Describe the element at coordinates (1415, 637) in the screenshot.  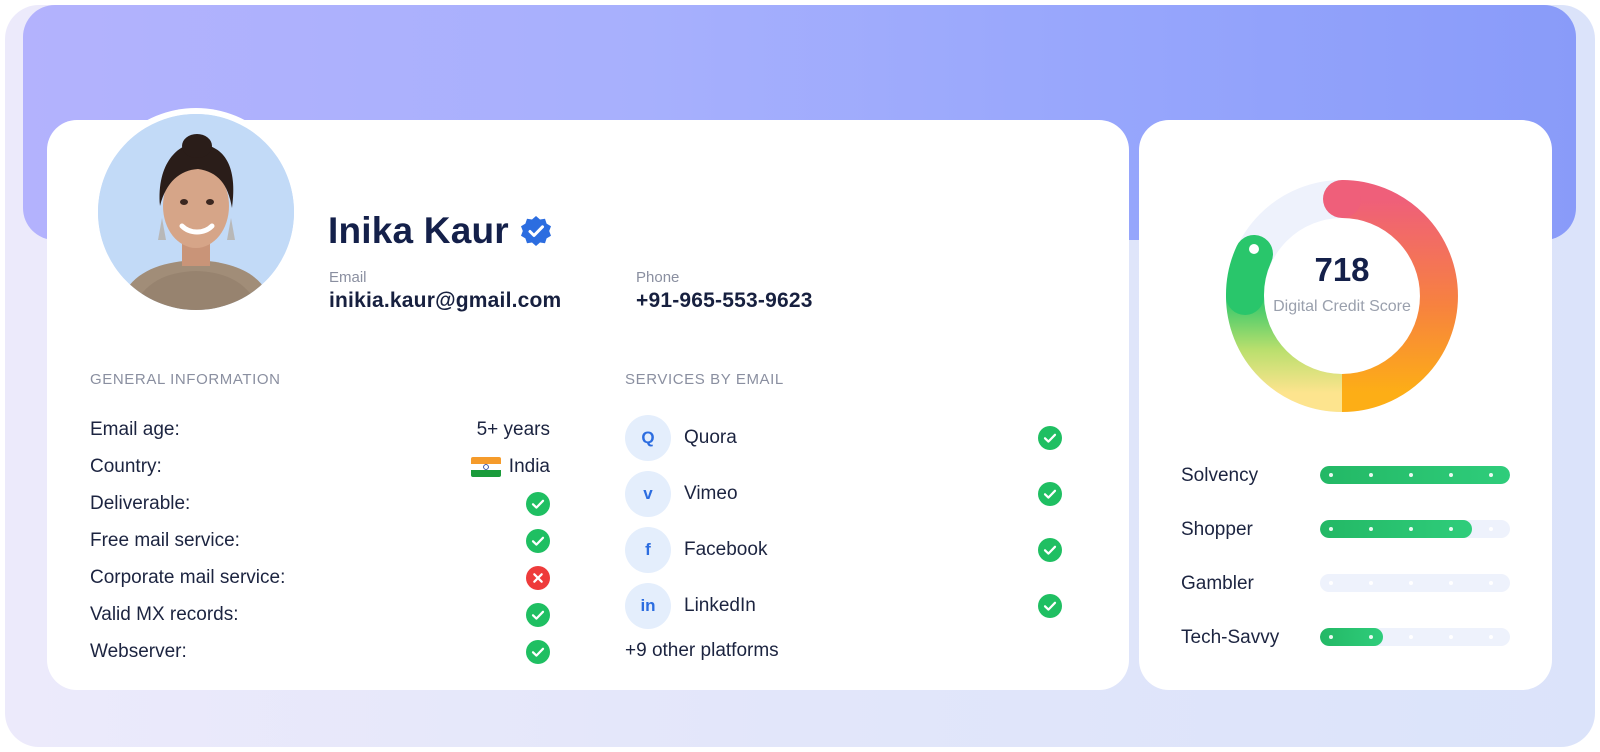
I see `trait-bar-tech-savvy` at that location.